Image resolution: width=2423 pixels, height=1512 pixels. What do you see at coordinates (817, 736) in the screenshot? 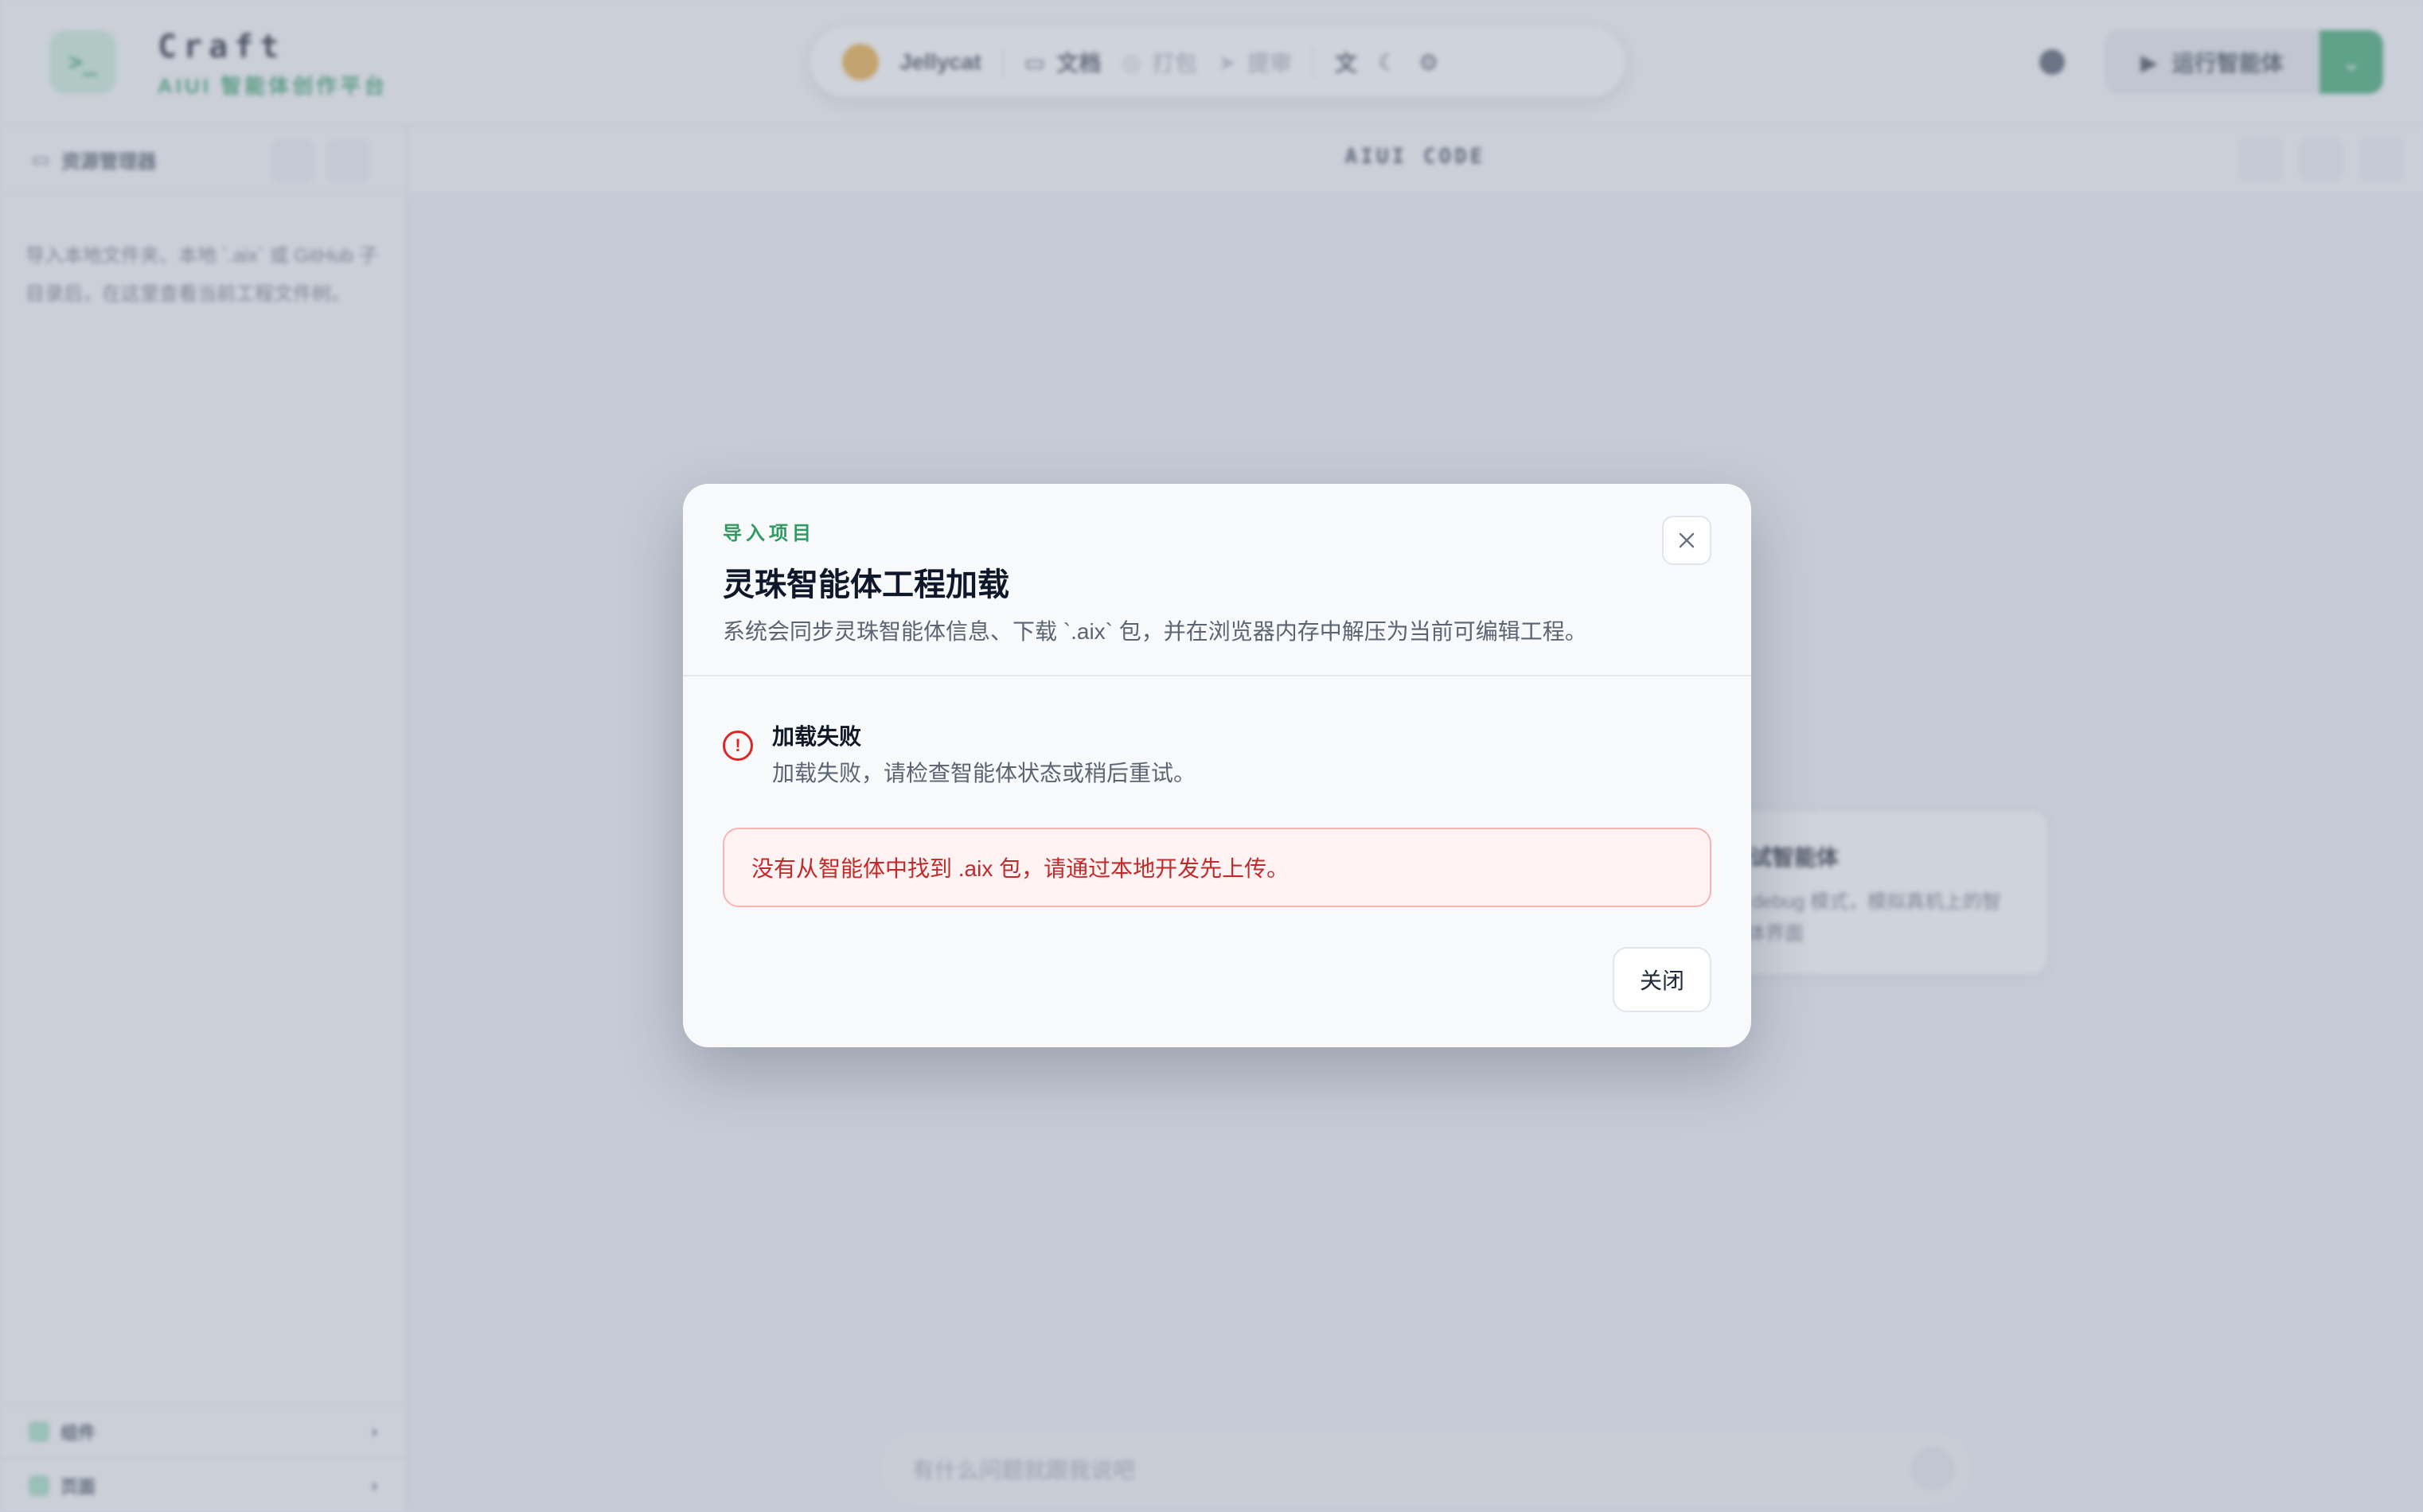
I see `error-title: 加载失败` at bounding box center [817, 736].